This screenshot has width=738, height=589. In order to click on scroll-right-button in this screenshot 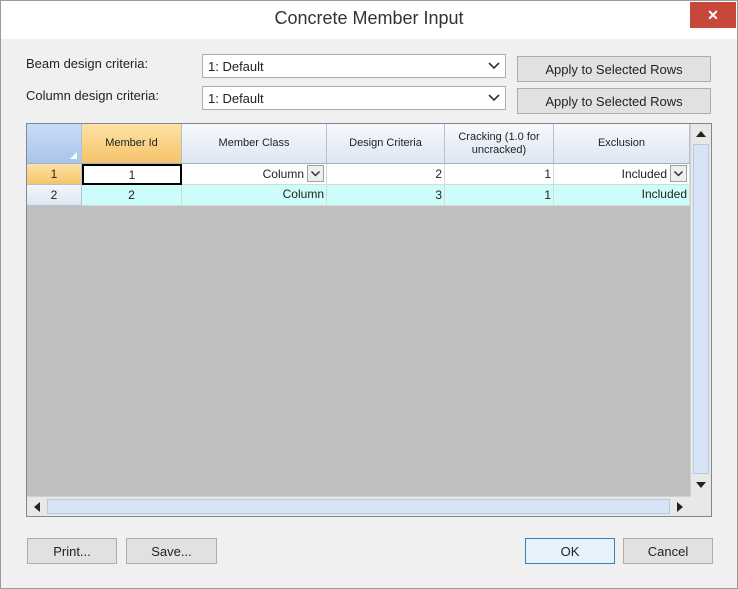, I will do `click(680, 507)`.